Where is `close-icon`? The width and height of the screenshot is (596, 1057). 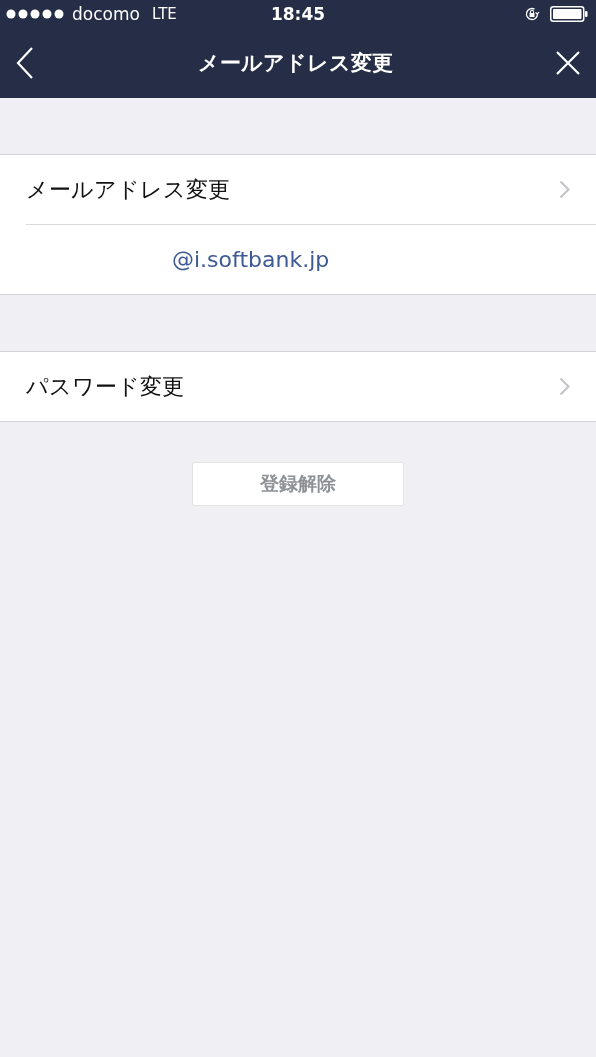
close-icon is located at coordinates (568, 63).